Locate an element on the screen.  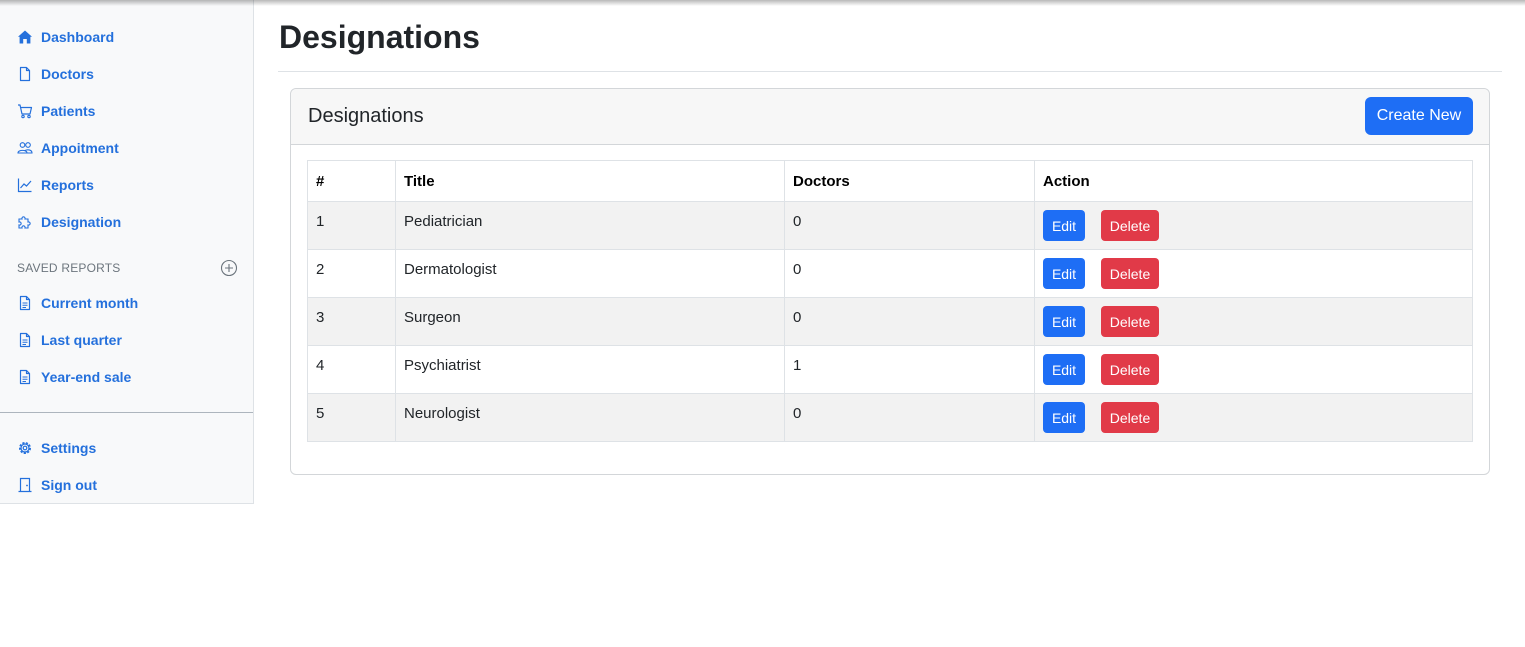
row-title: Dermatologist is located at coordinates (590, 273).